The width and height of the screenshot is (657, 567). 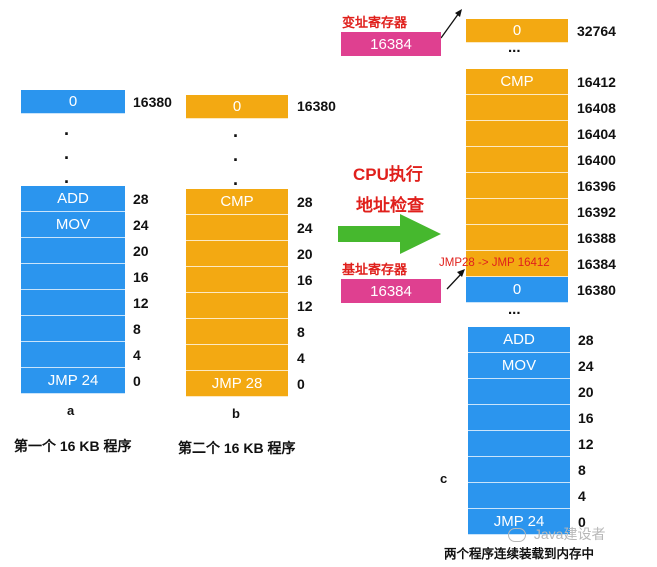 I want to click on memory-c-upper-address: 16404, so click(x=596, y=134).